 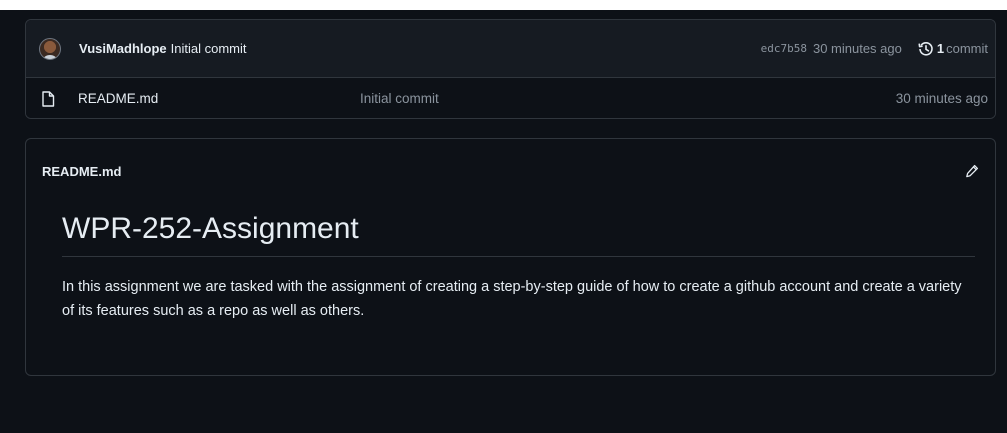 What do you see at coordinates (510, 98) in the screenshot?
I see `file-row: README.md Initial commit 30 minutes ago` at bounding box center [510, 98].